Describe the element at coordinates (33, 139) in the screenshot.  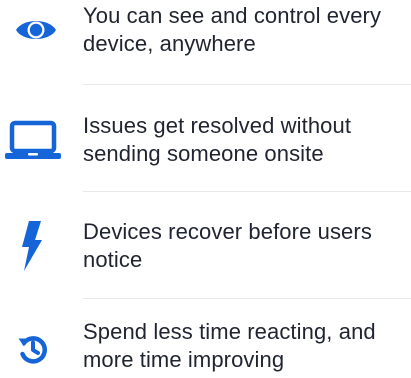
I see `laptop-icon` at that location.